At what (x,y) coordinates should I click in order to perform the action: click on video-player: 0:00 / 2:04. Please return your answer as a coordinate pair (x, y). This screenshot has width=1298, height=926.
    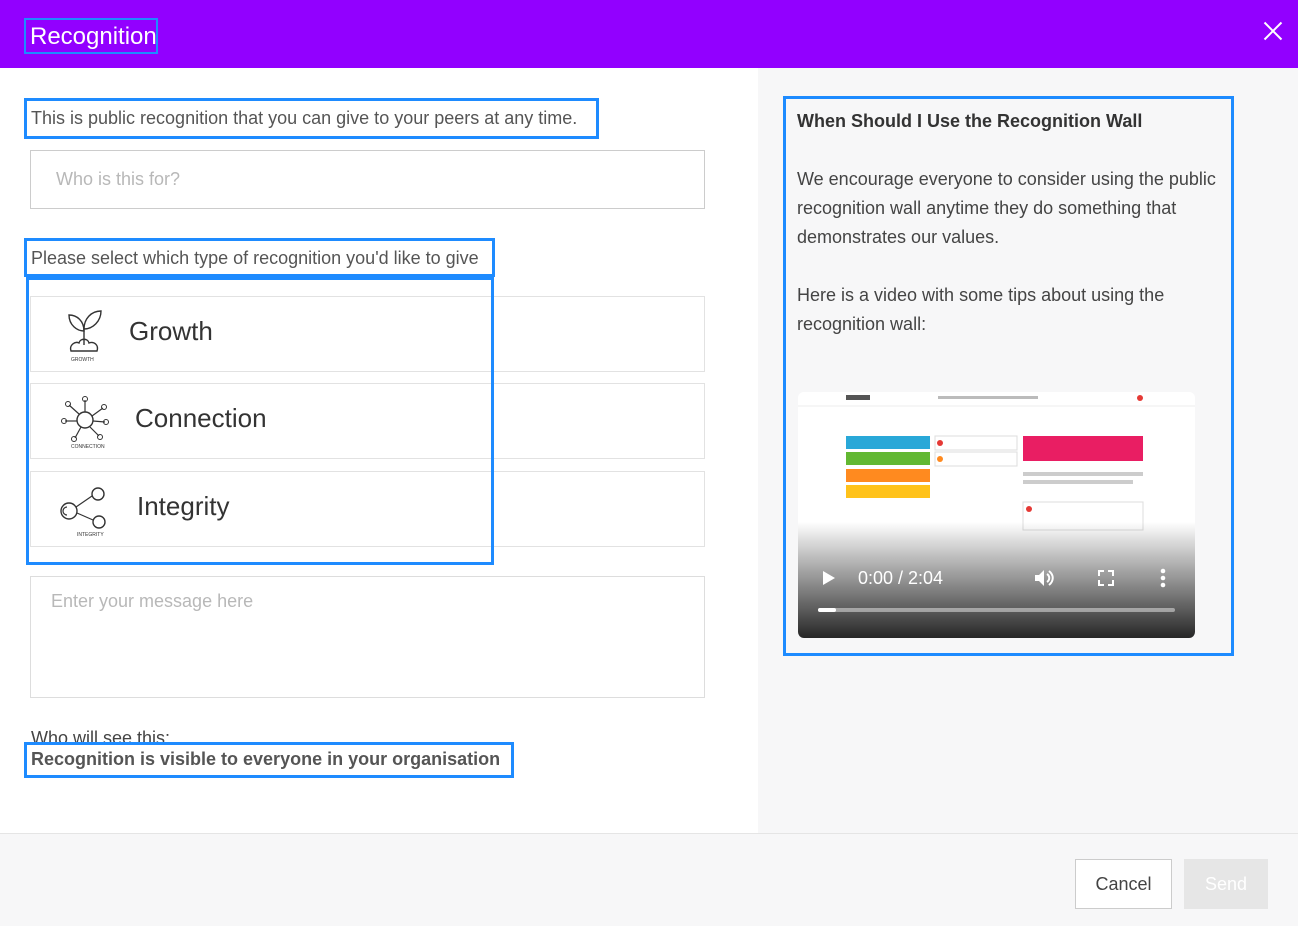
    Looking at the image, I should click on (996, 515).